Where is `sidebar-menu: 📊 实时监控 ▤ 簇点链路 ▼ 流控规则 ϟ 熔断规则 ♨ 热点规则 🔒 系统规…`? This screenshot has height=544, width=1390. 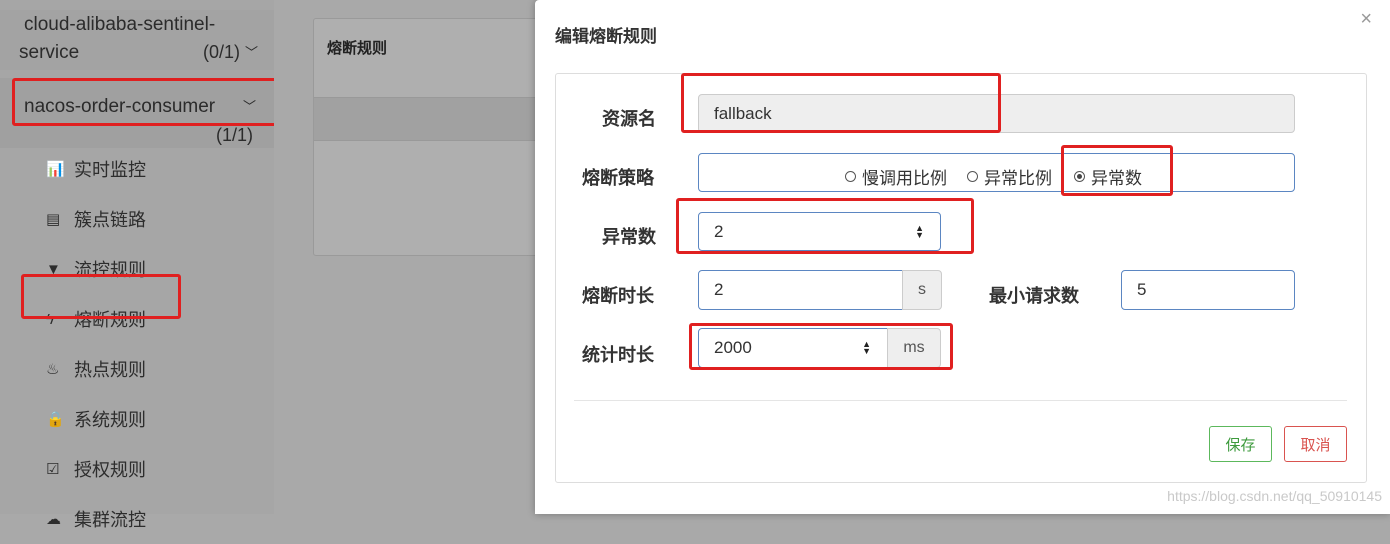
sidebar-menu: 📊 实时监控 ▤ 簇点链路 ▼ 流控规则 ϟ 熔断规则 ♨ 热点规则 🔒 系统规… is located at coordinates (96, 344).